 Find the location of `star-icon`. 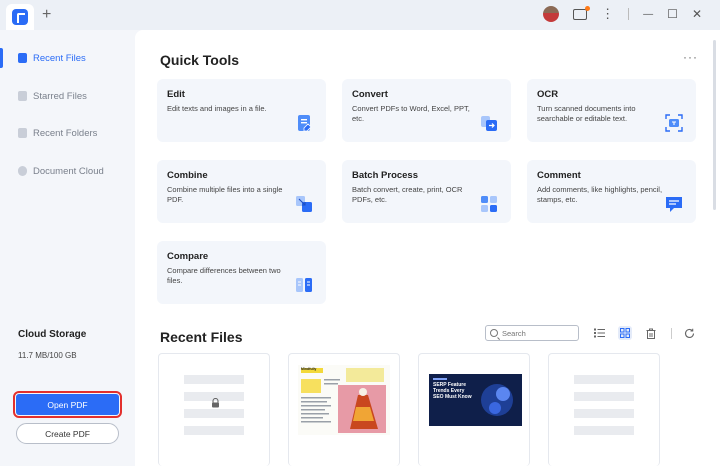

star-icon is located at coordinates (22, 96).